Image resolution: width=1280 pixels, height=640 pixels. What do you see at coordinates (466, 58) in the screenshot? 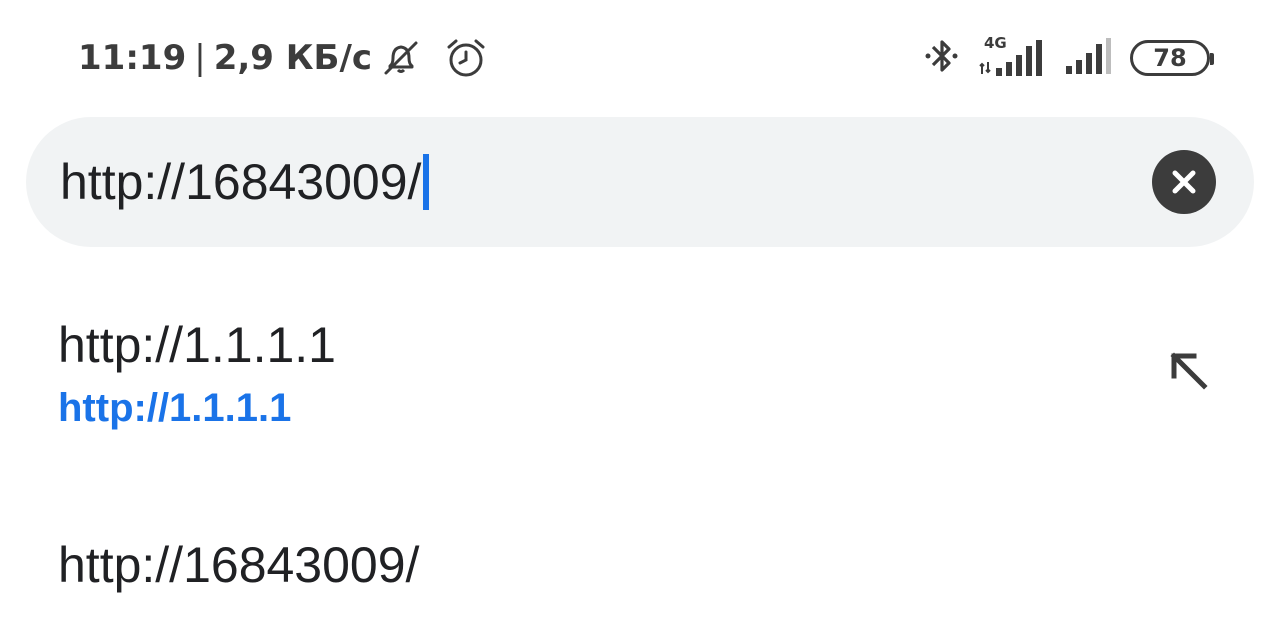
I see `alarm-icon` at bounding box center [466, 58].